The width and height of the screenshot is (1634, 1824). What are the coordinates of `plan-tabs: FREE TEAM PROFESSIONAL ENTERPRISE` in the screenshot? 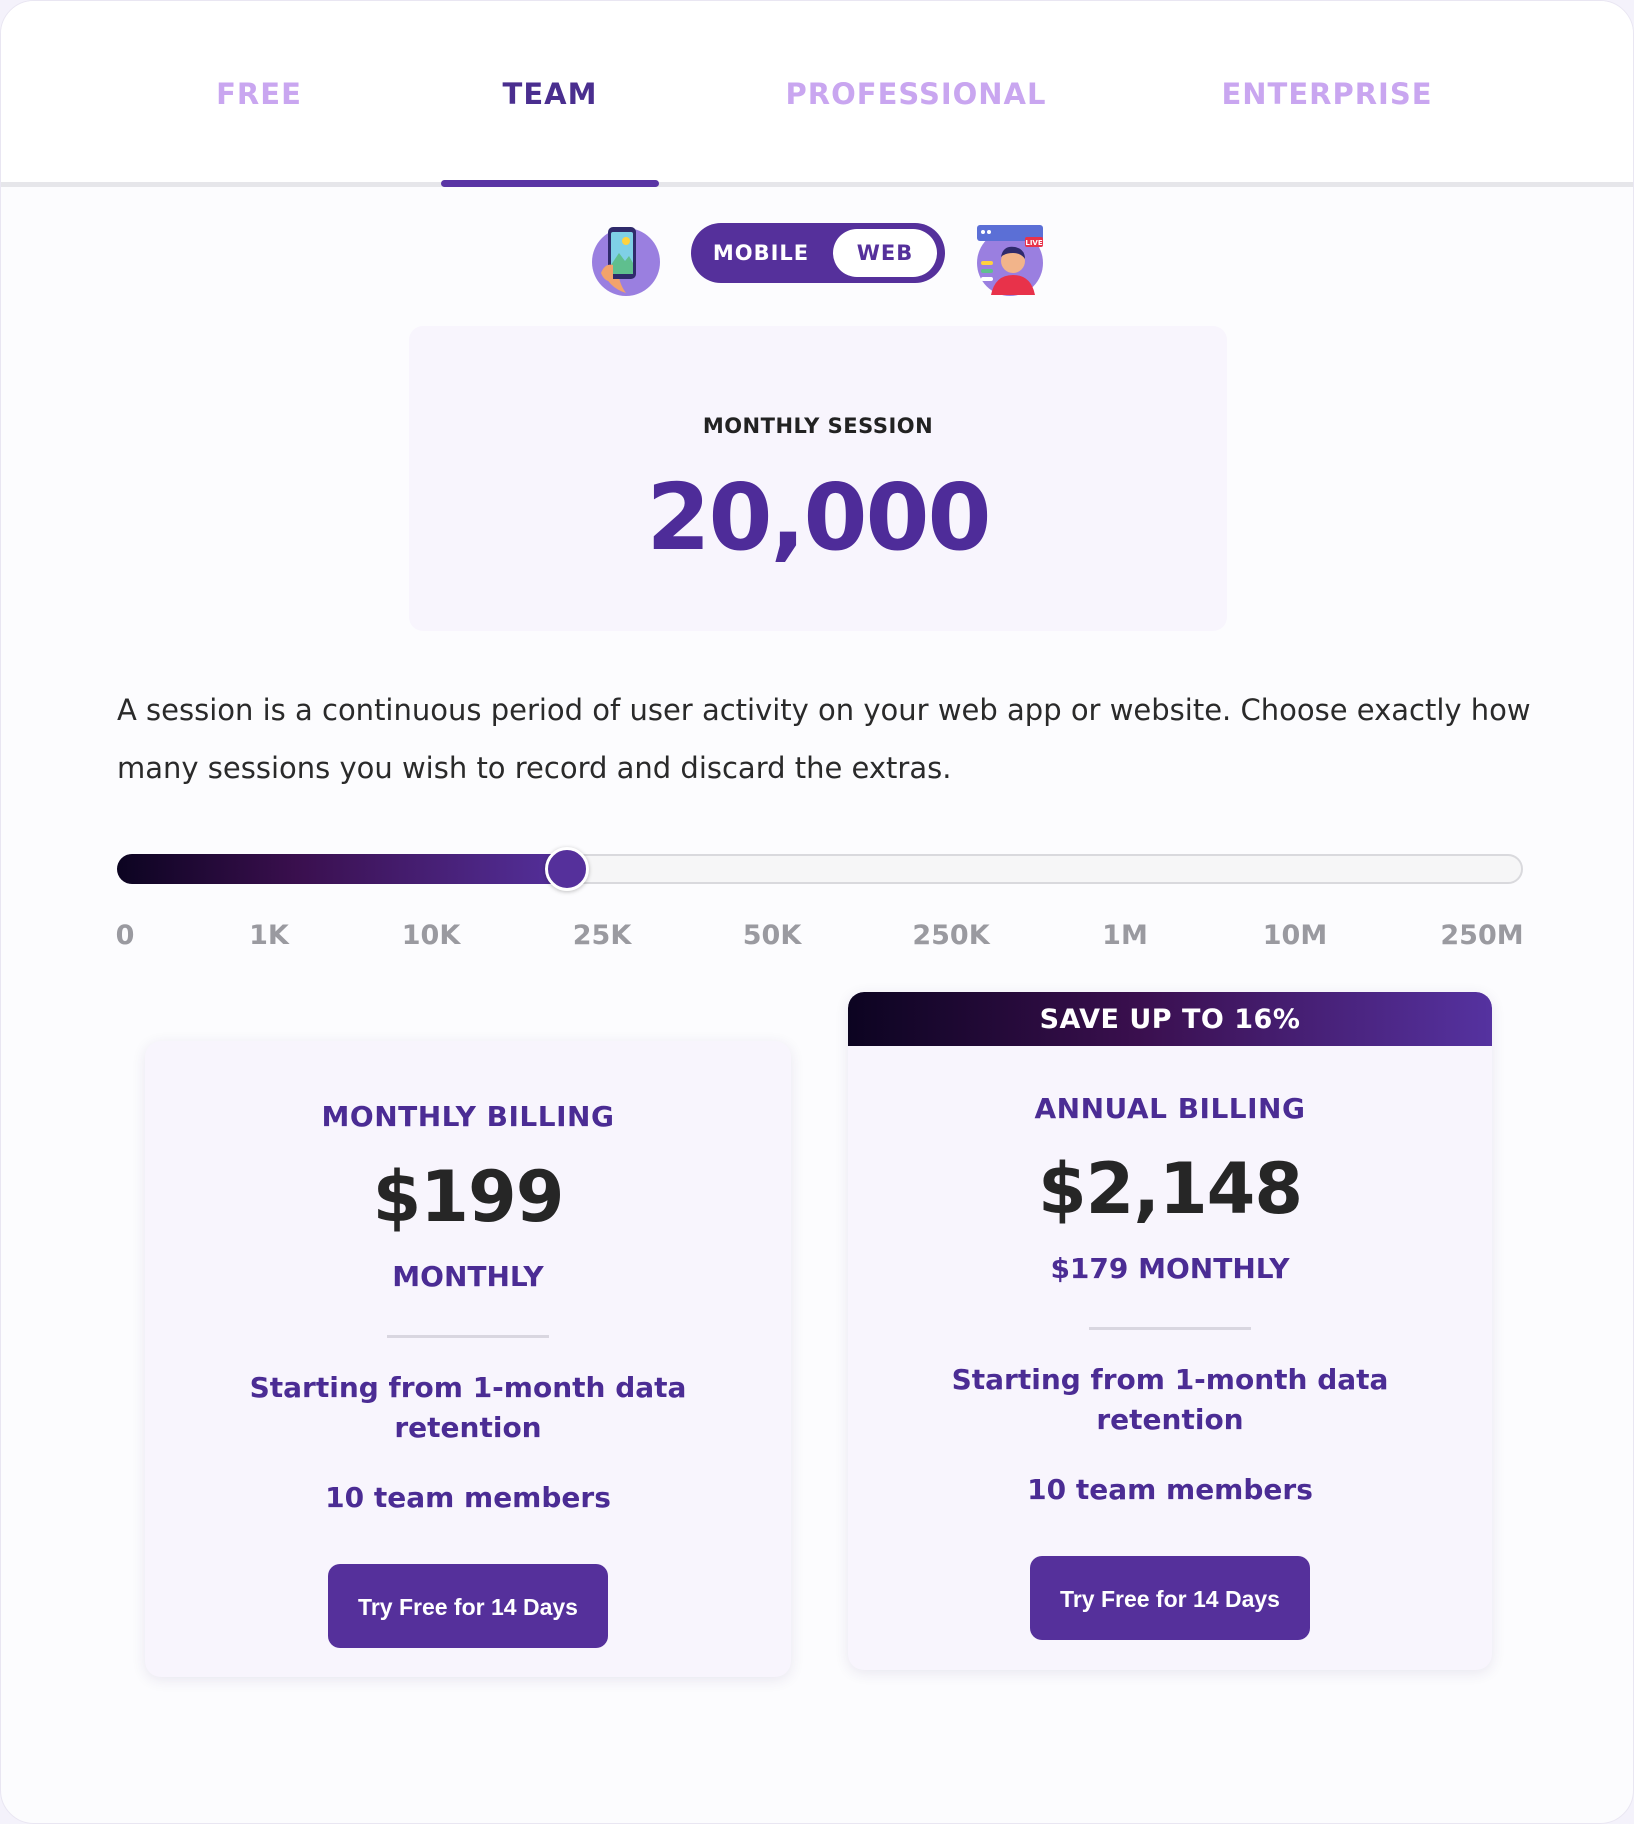 It's located at (817, 94).